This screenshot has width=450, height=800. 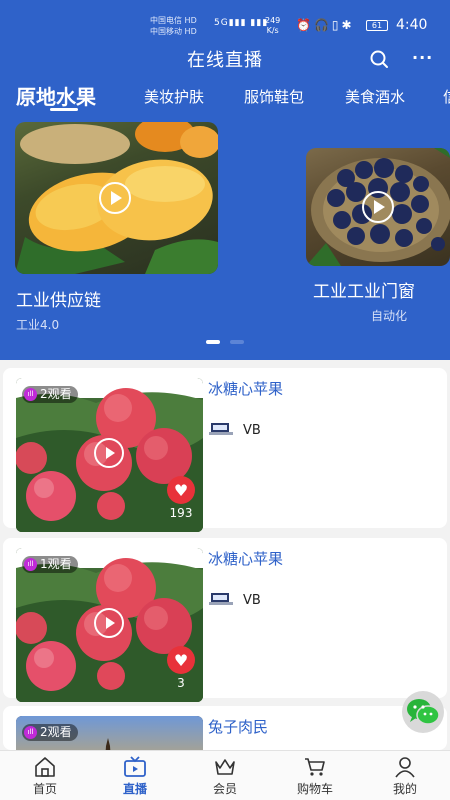 What do you see at coordinates (173, 26) in the screenshot?
I see `carrier-info: 中国电信 HD 中国移动 HD` at bounding box center [173, 26].